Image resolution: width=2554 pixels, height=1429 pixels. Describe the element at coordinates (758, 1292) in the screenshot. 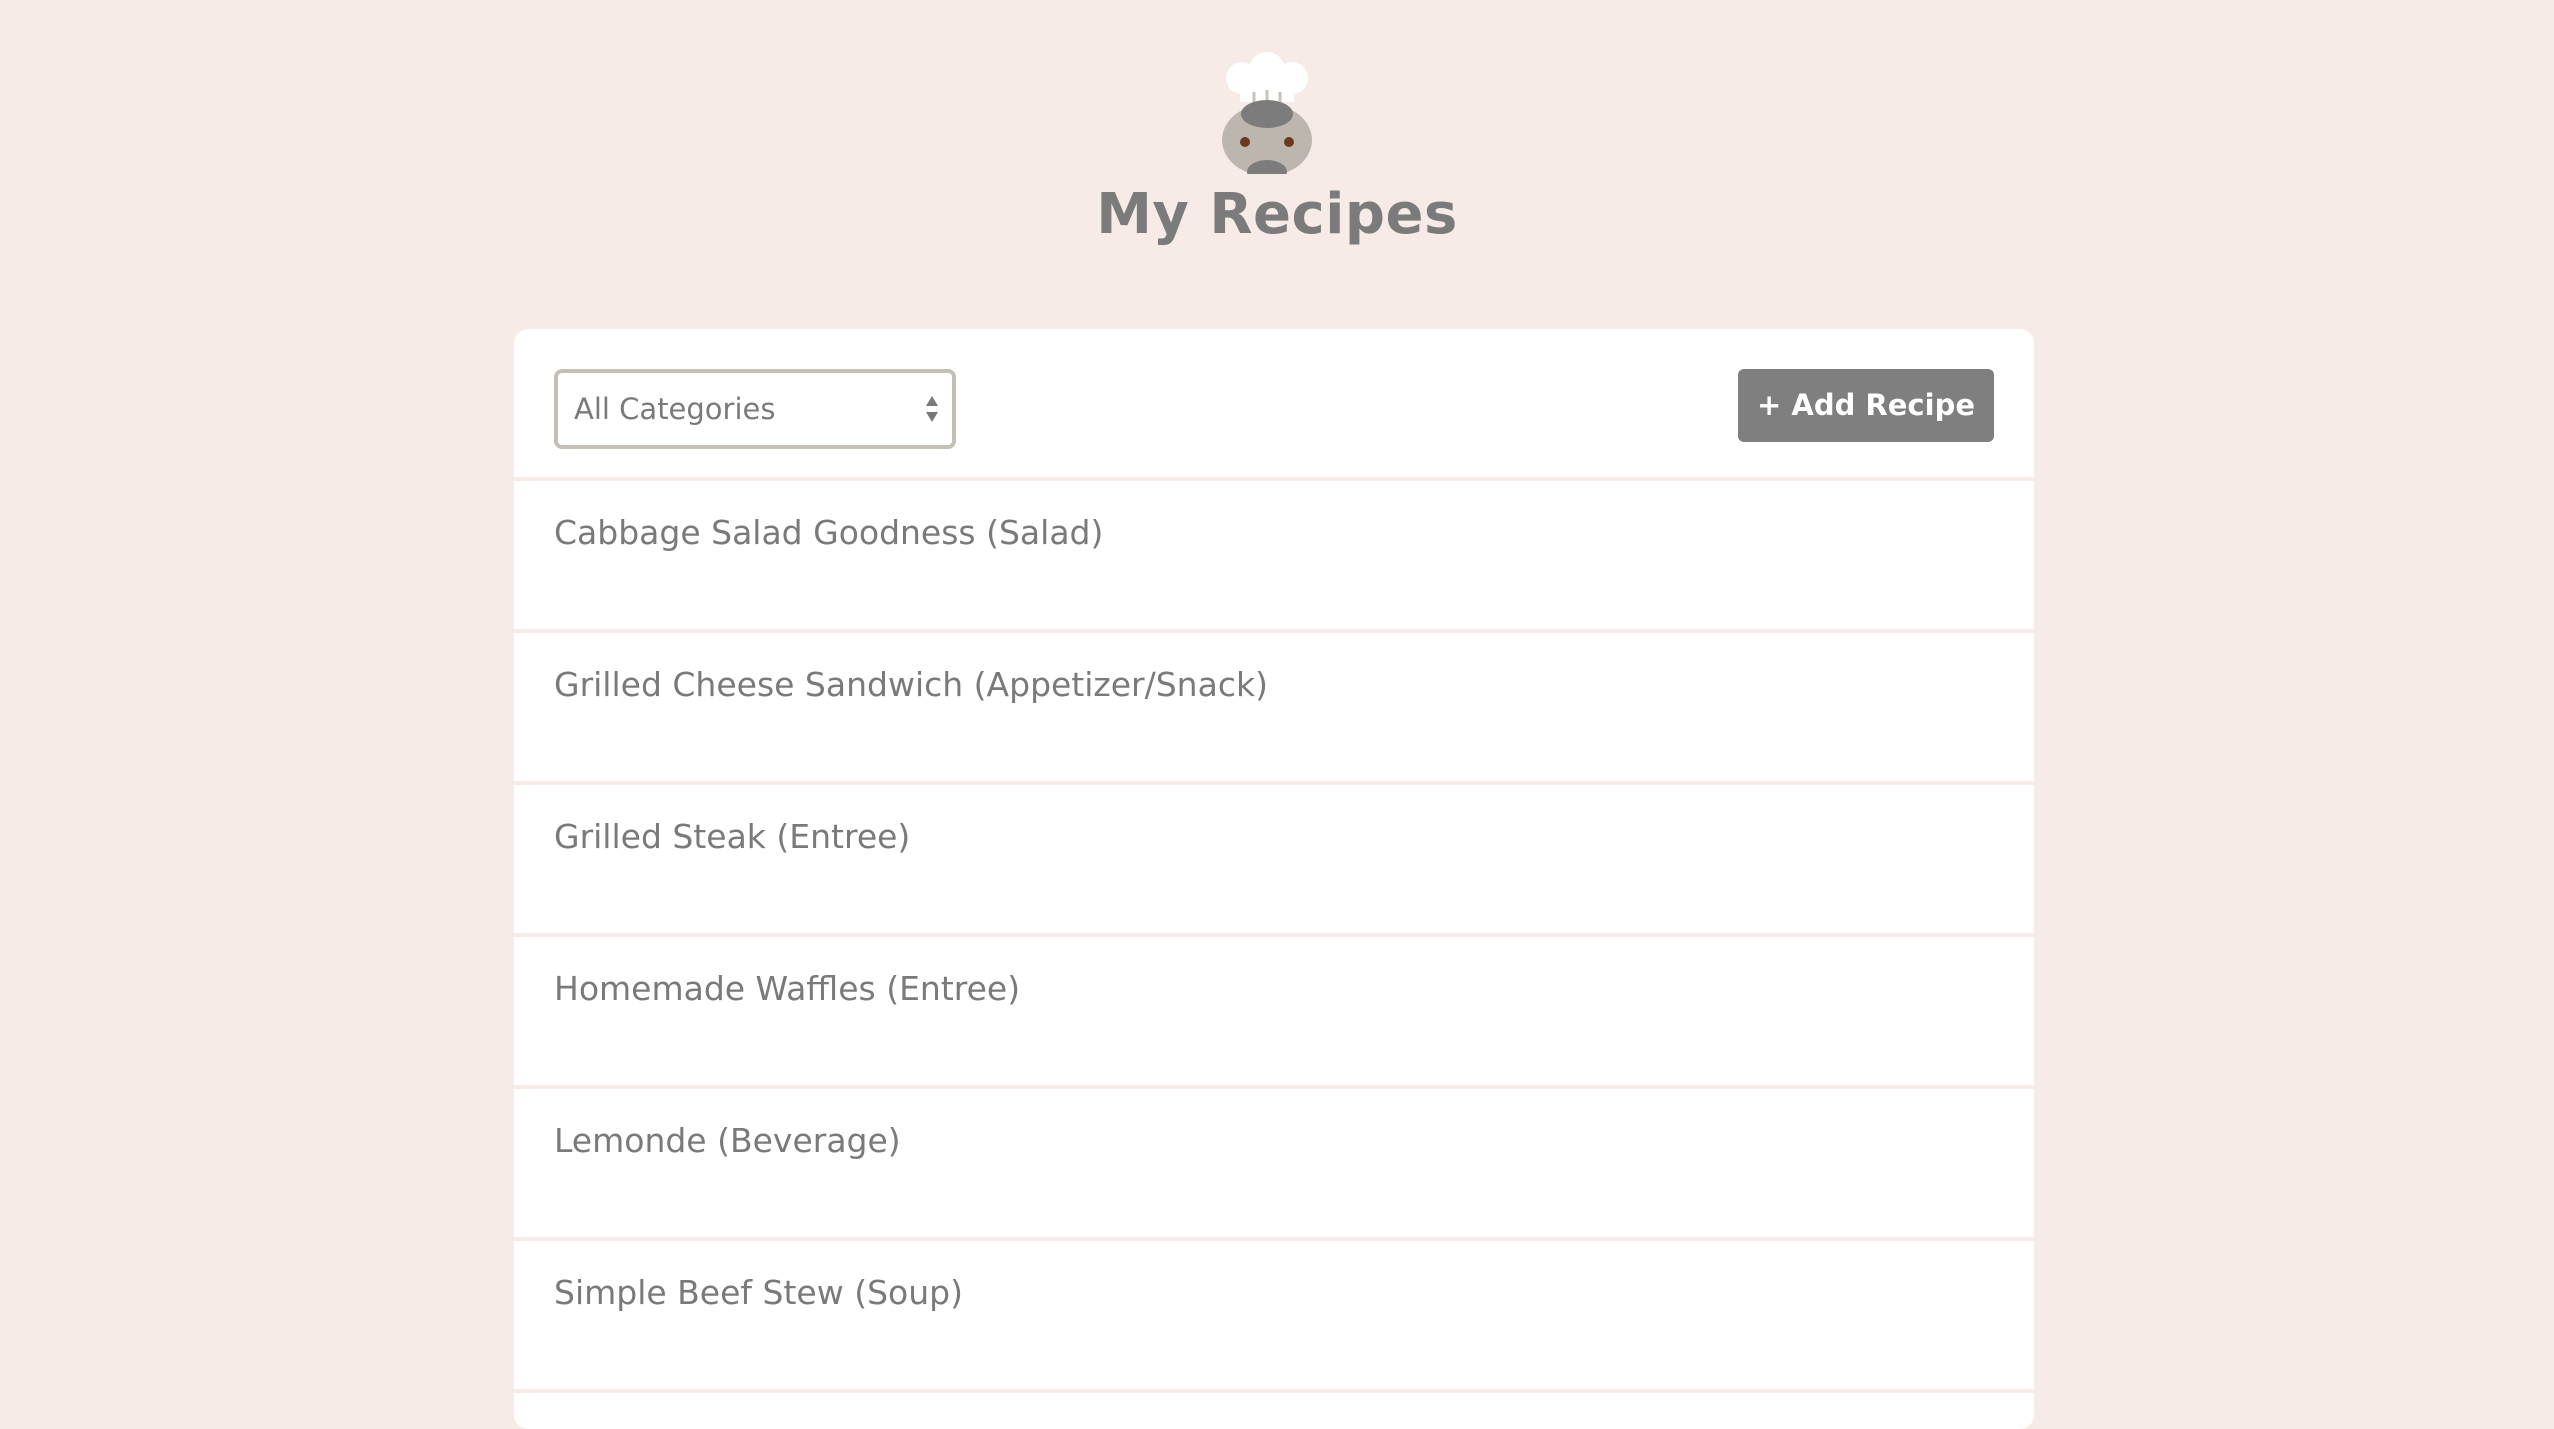

I see `recipe-title: Simple Beef Stew (Soup)` at that location.